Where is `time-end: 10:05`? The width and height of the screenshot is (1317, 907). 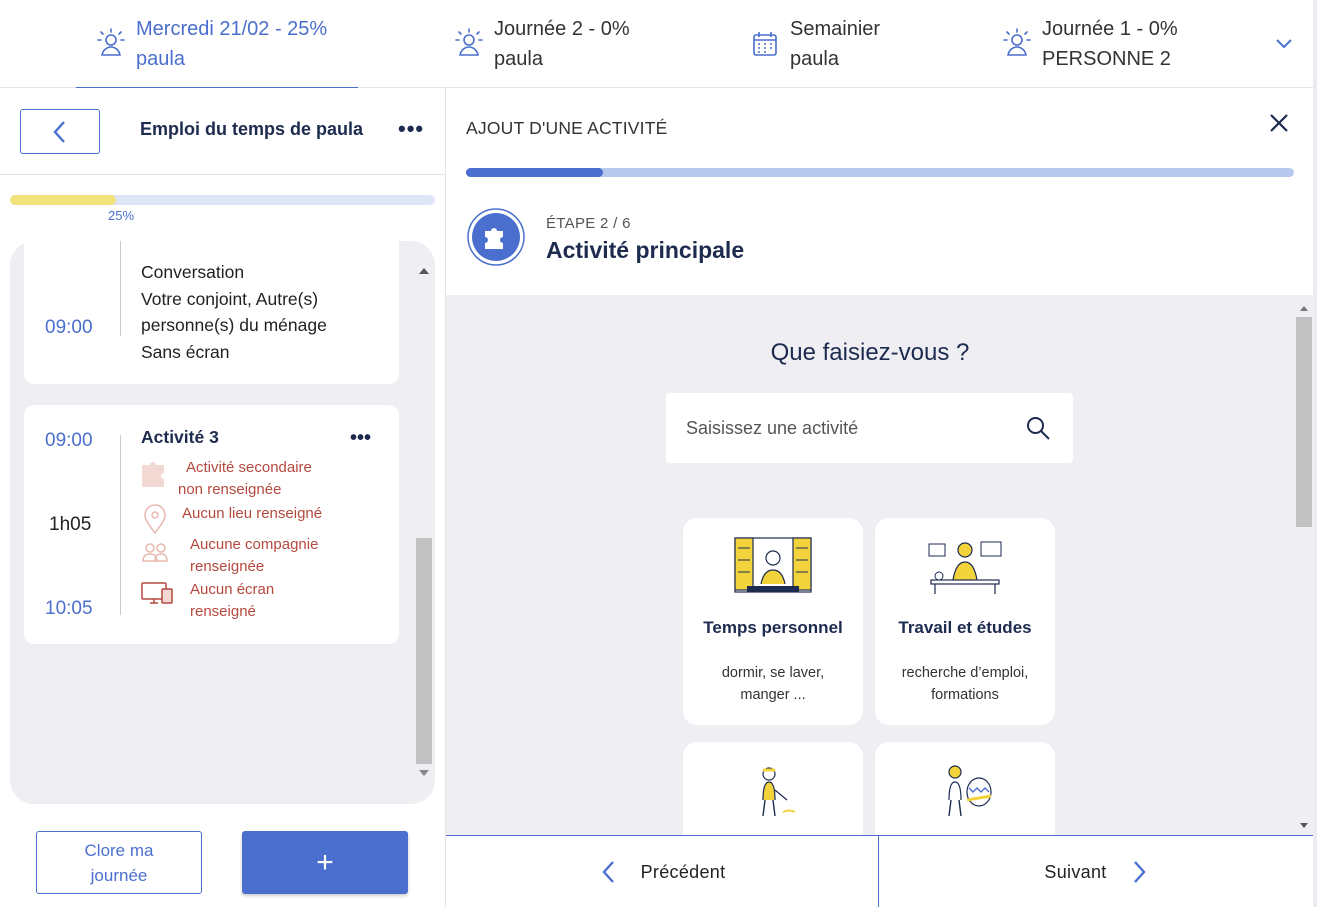
time-end: 10:05 is located at coordinates (69, 608).